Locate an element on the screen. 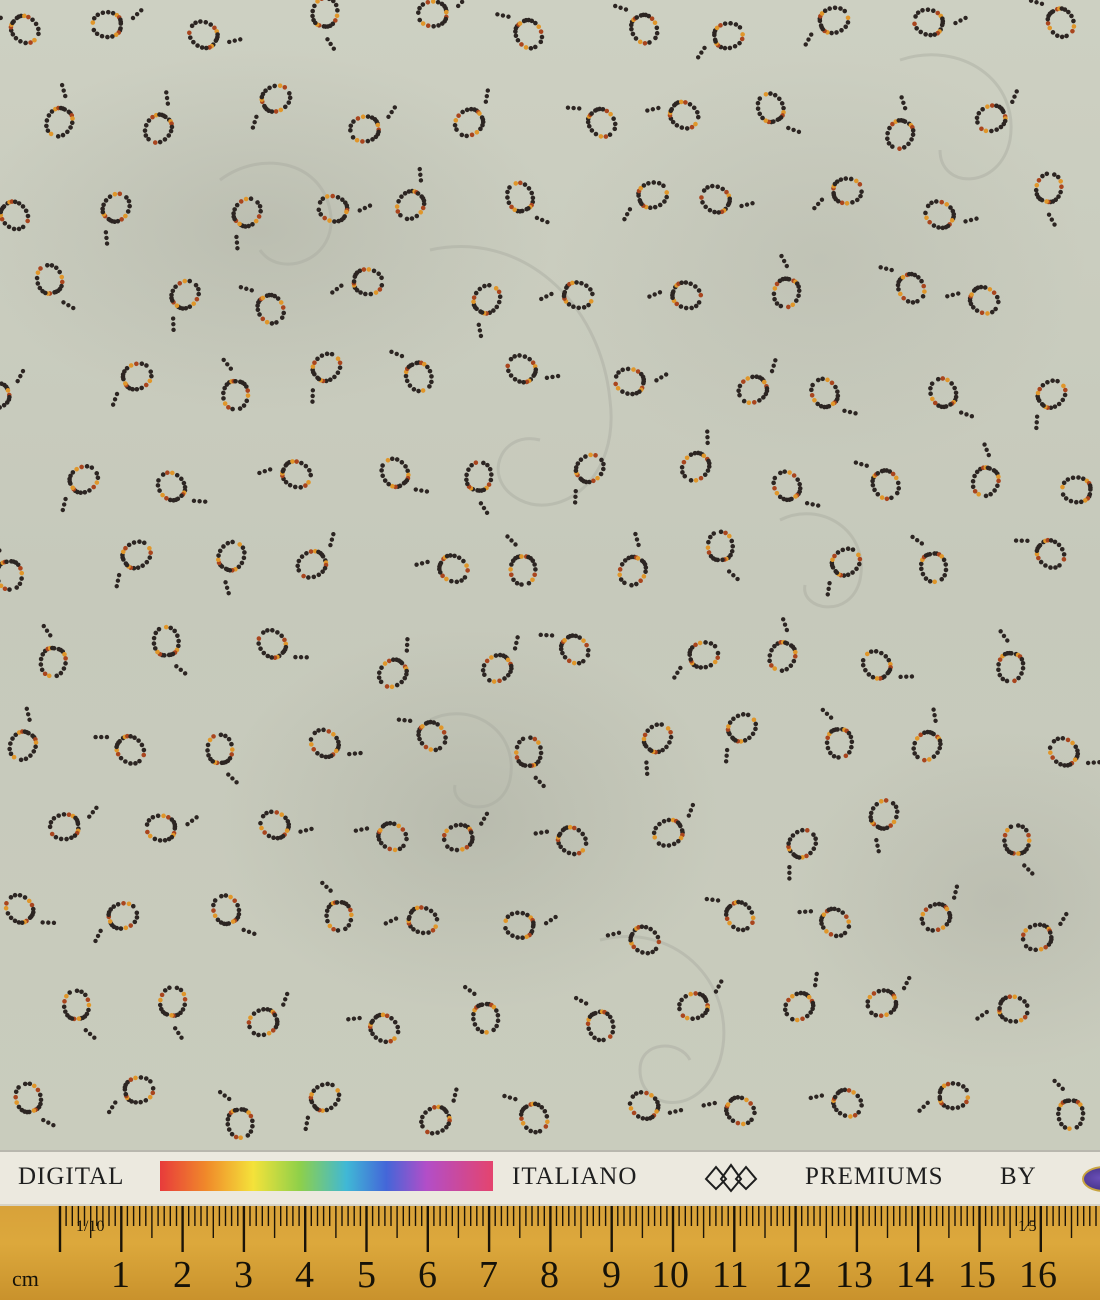 Image resolution: width=1100 pixels, height=1300 pixels. ruler-number: 13 is located at coordinates (854, 1275).